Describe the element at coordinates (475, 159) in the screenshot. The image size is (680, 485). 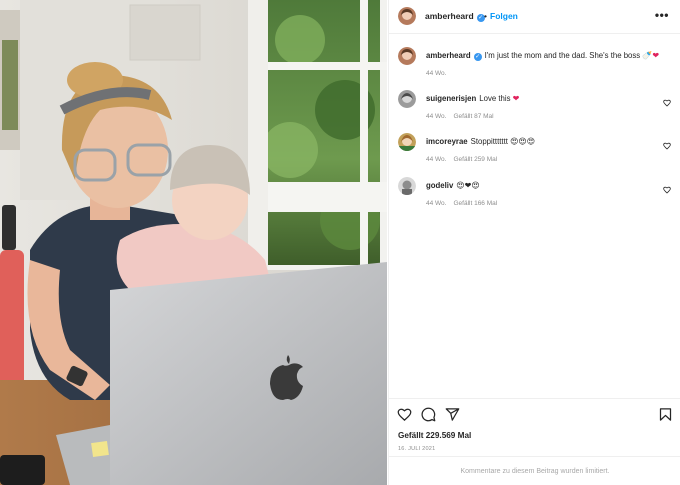
I see `comment-likes: Gefällt 259 Mal` at that location.